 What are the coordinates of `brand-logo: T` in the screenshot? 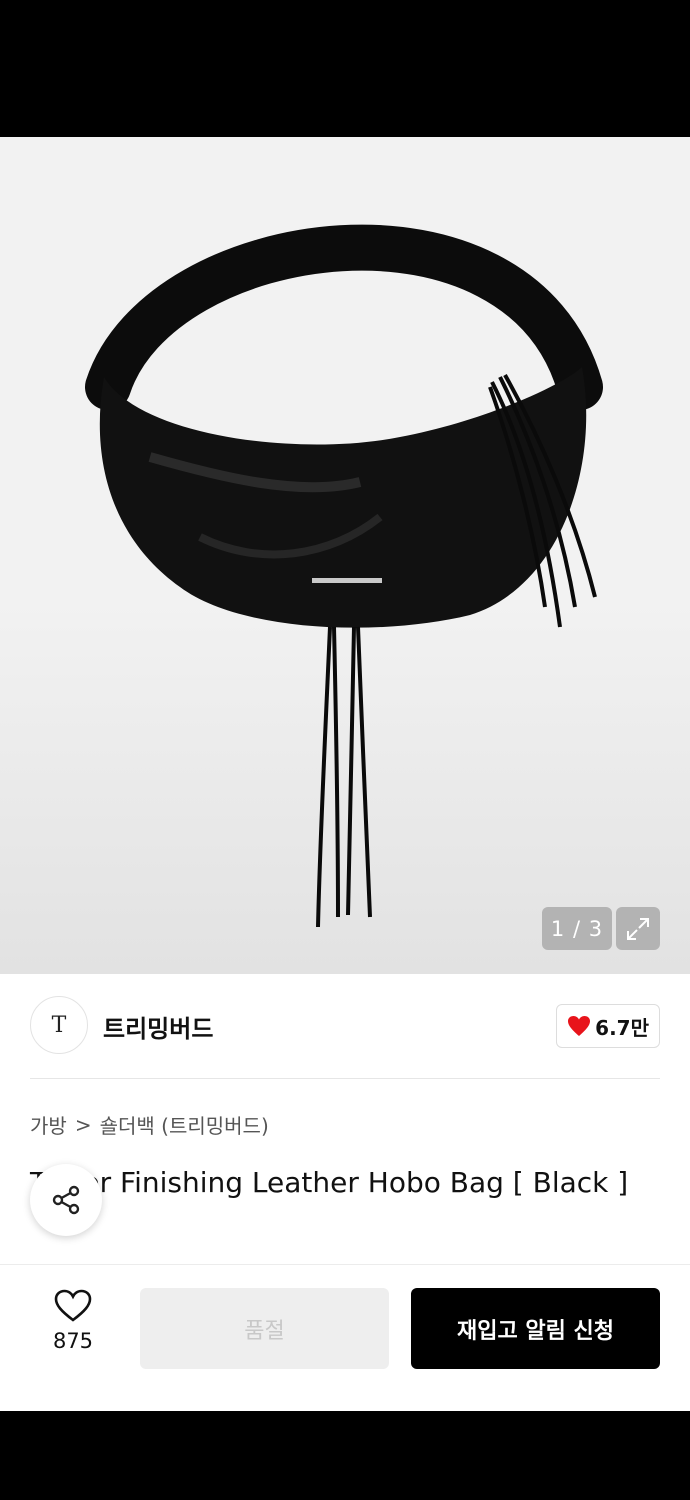 It's located at (59, 1025).